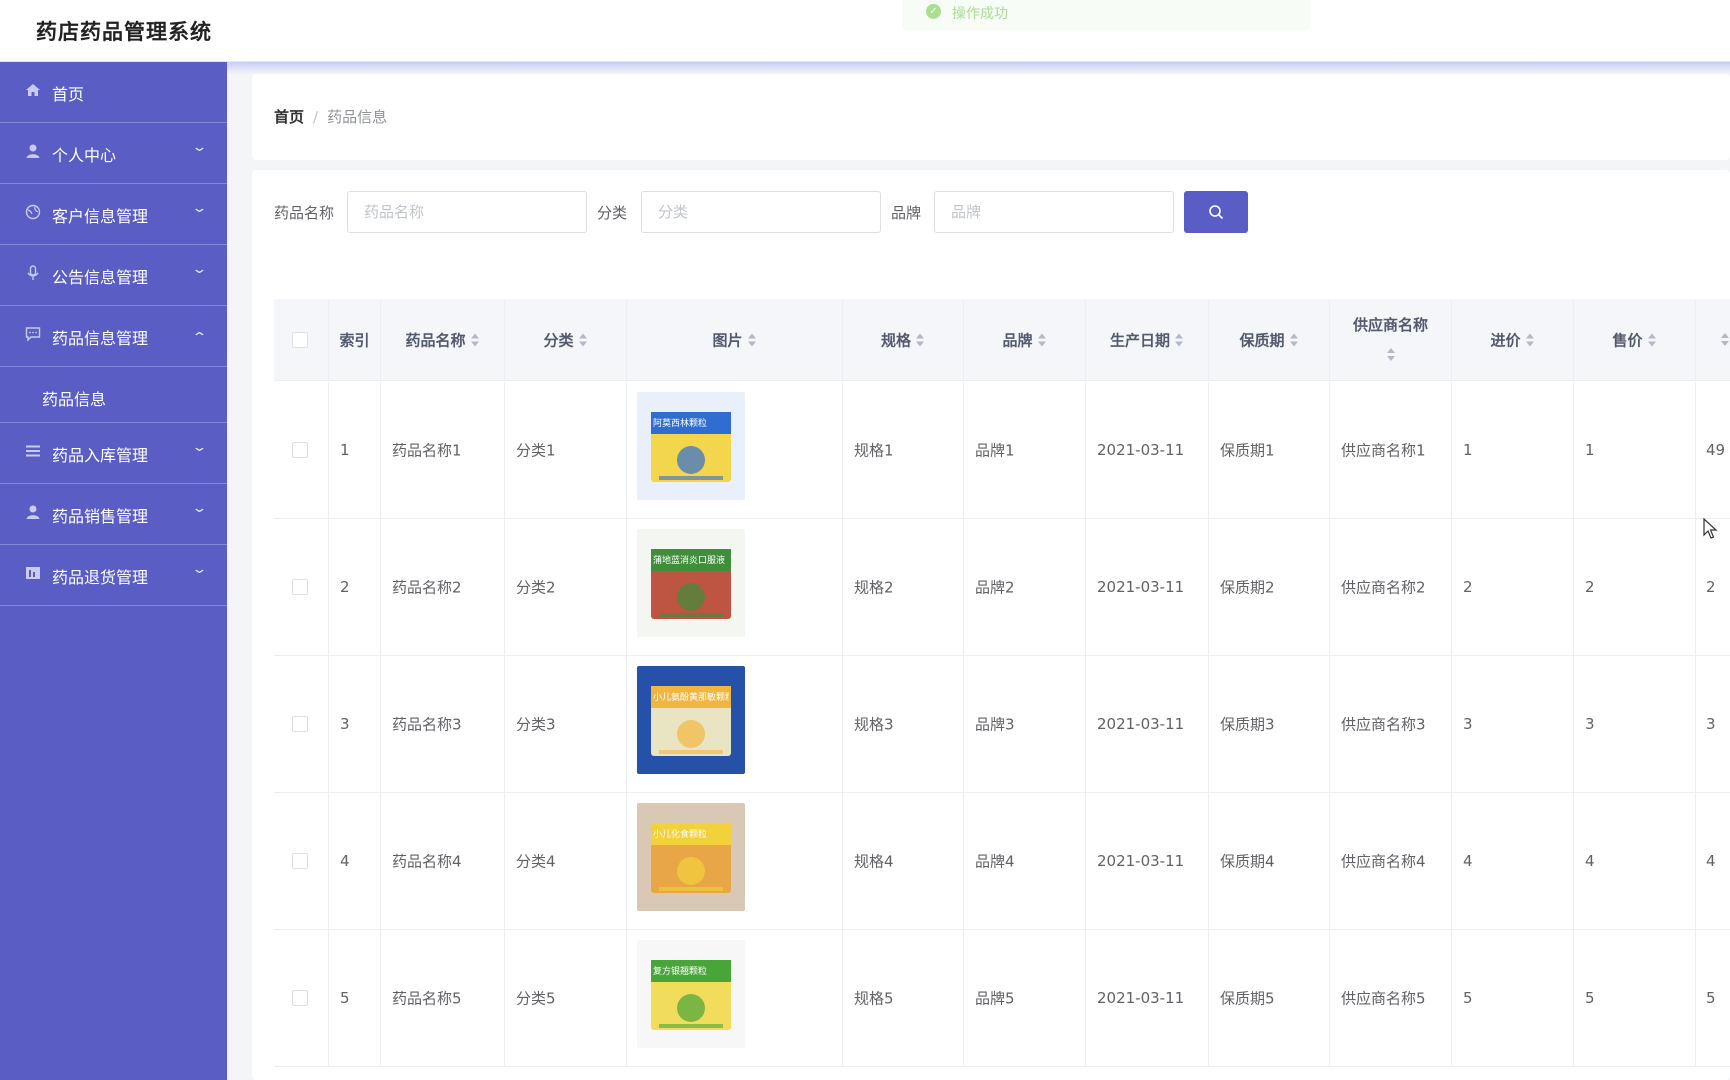 The height and width of the screenshot is (1080, 1730). I want to click on drug-name-input, so click(467, 212).